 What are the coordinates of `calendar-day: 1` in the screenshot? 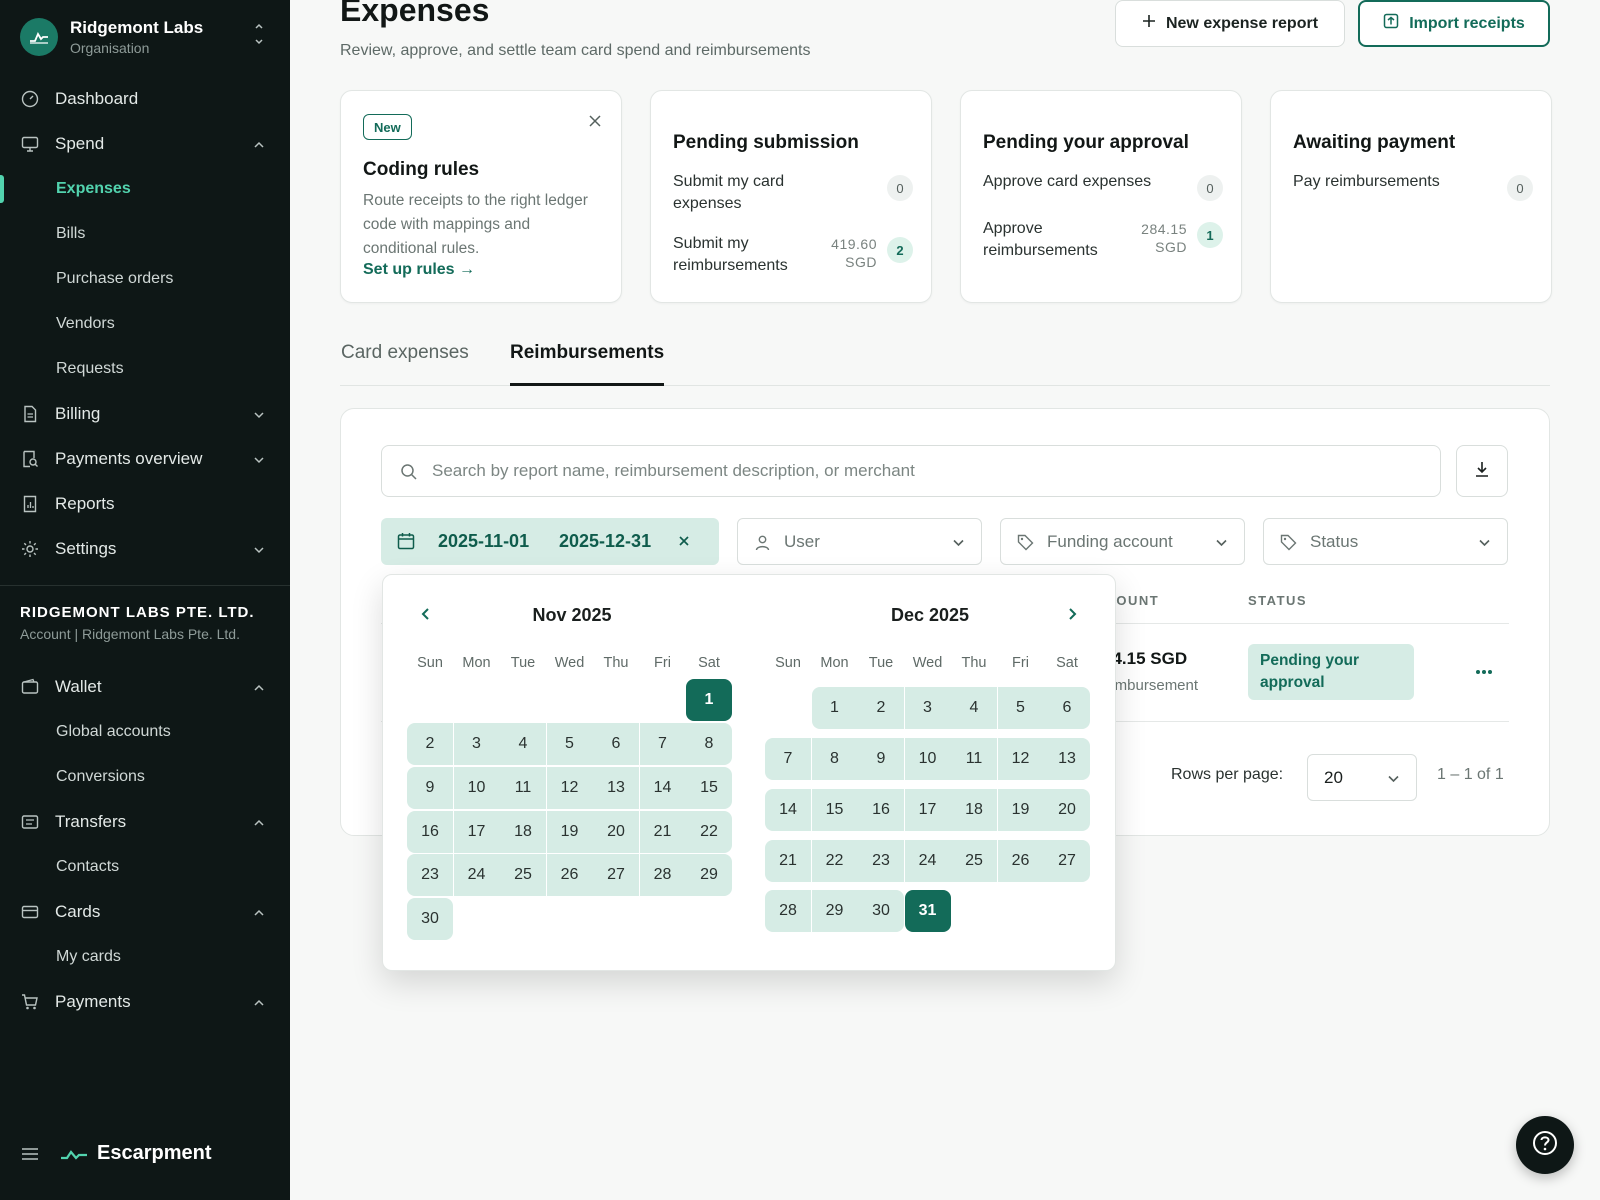 It's located at (834, 708).